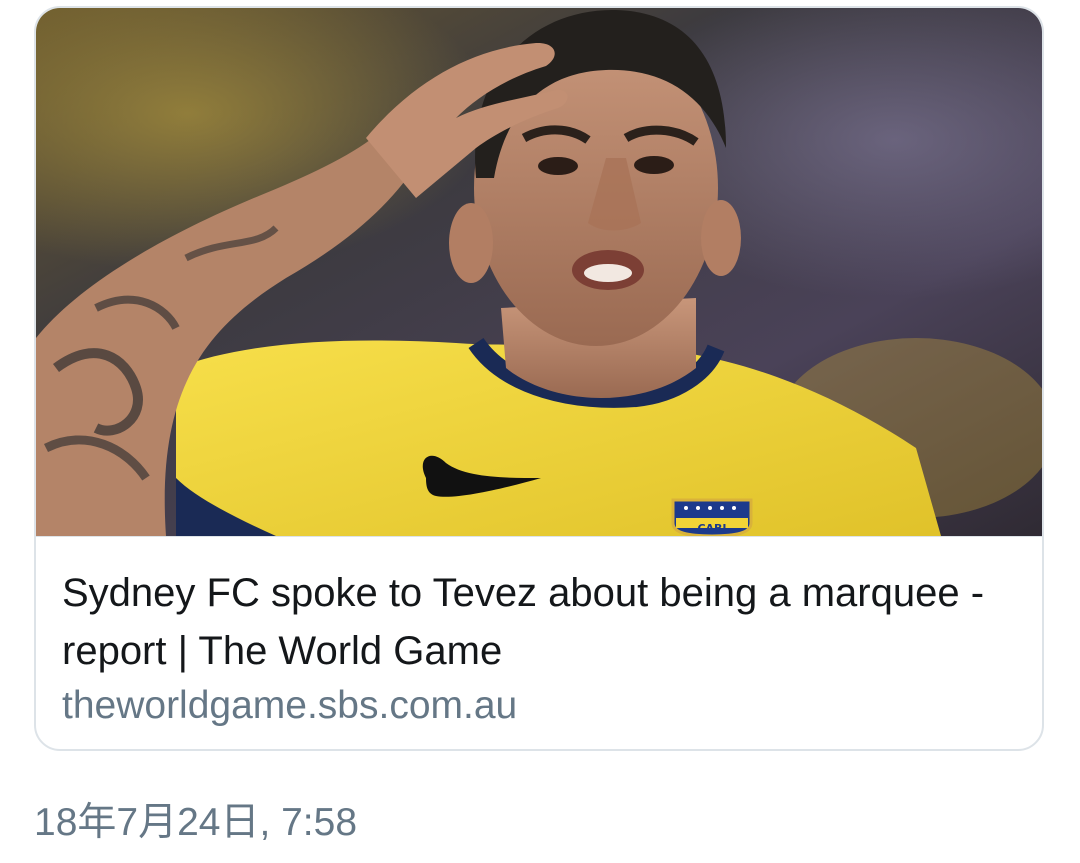 The image size is (1080, 863). I want to click on club-badge-text: CABJ, so click(711, 528).